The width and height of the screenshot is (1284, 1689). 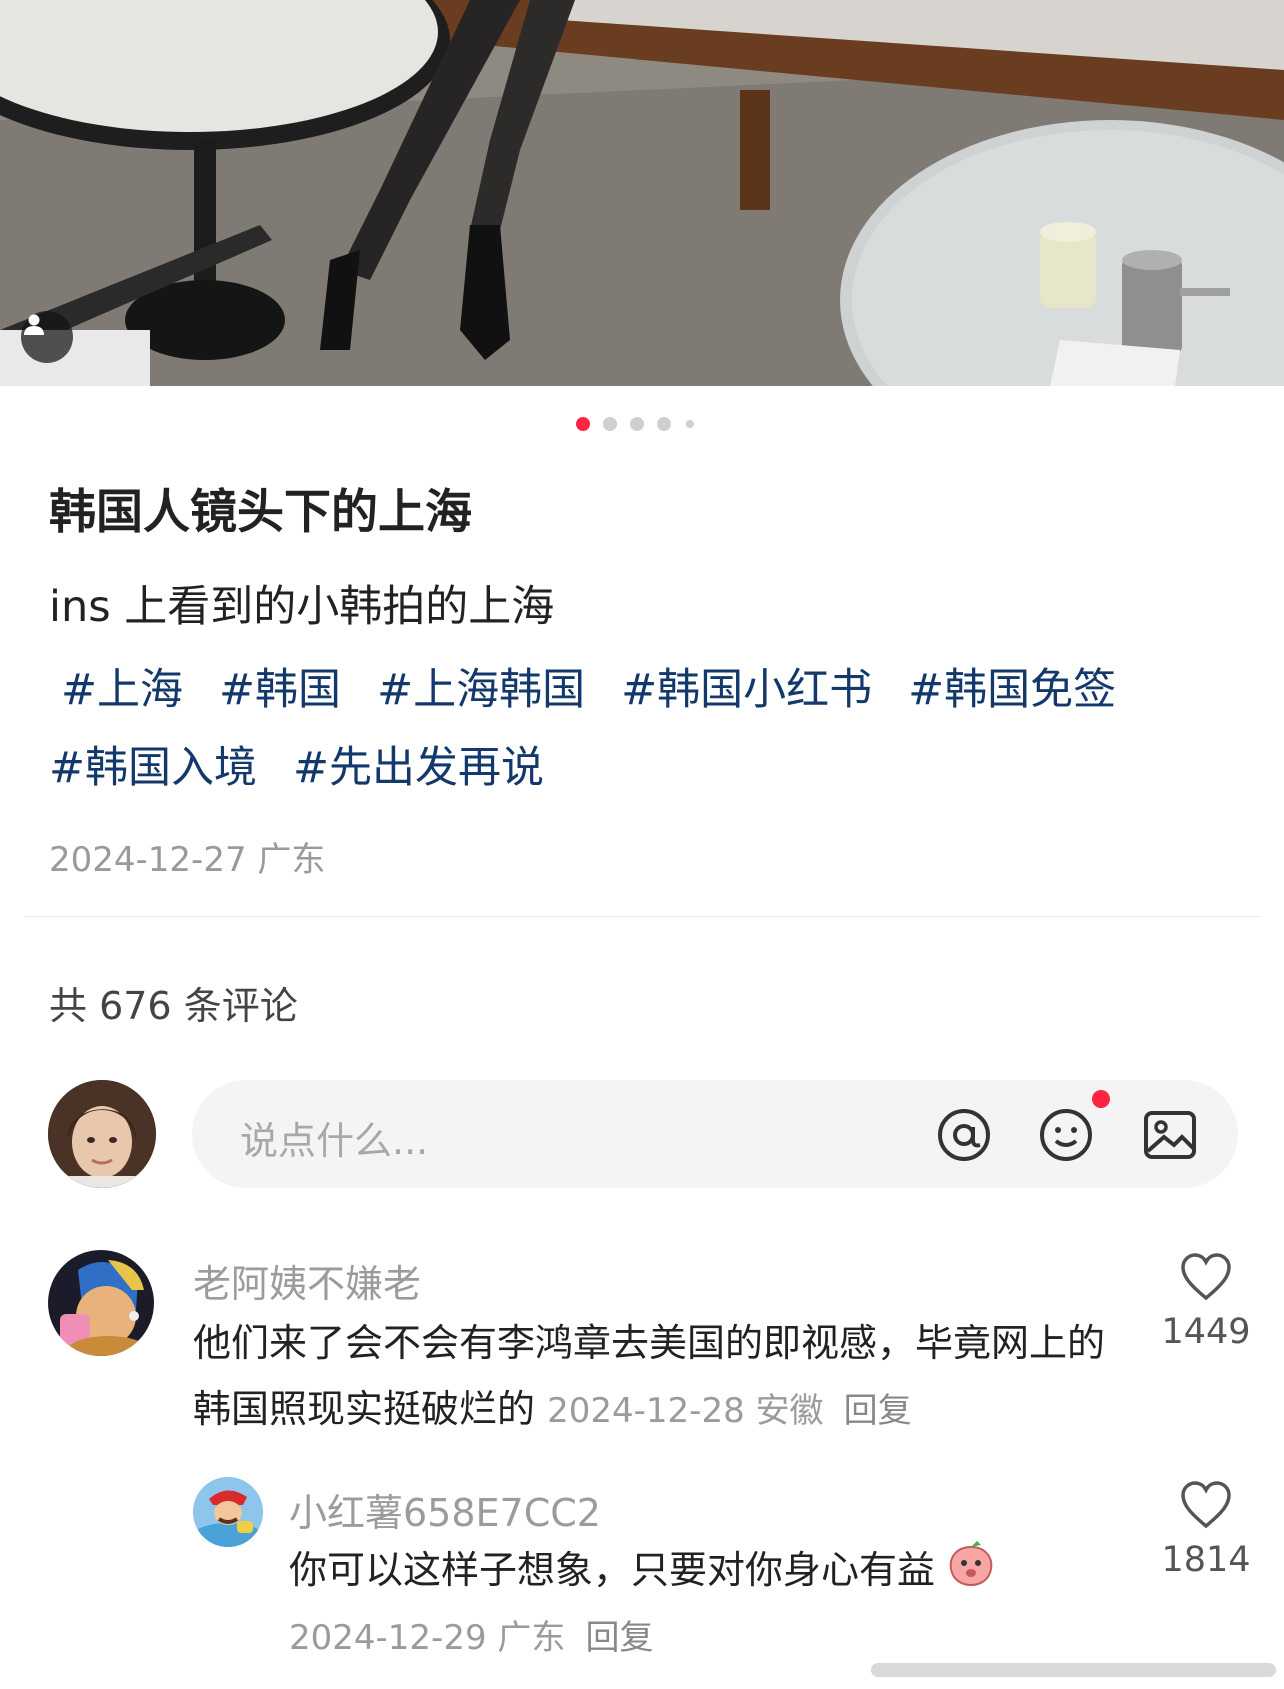 I want to click on comment-time: 2024-12-29 广东, so click(x=427, y=1638).